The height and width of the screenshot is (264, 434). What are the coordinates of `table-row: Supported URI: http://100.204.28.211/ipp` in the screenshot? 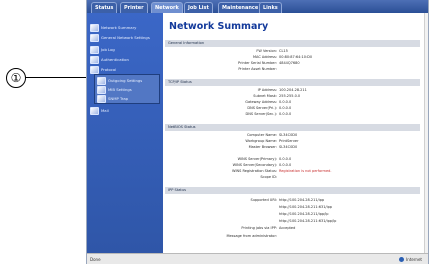 It's located at (287, 200).